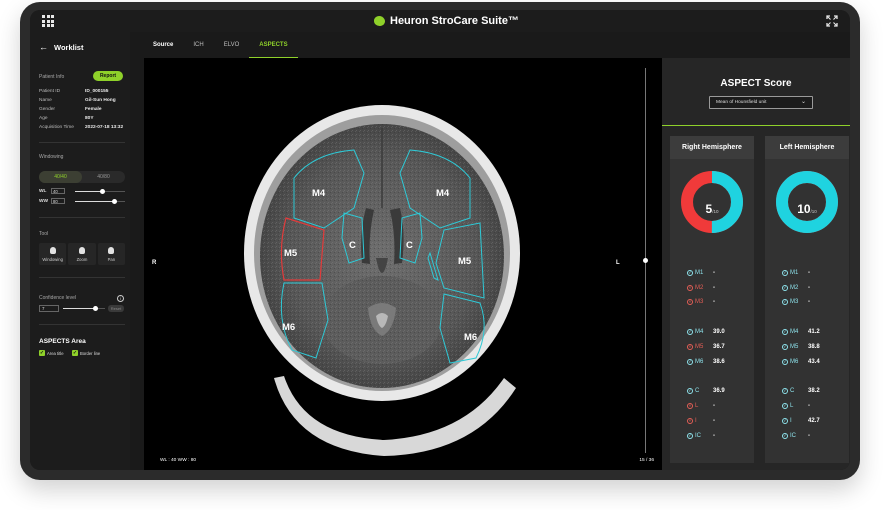  What do you see at coordinates (116, 308) in the screenshot?
I see `confidence-reset-button: Reset` at bounding box center [116, 308].